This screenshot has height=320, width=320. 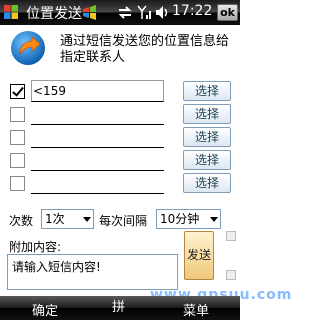 I want to click on windows-flag-icon, so click(x=11, y=12).